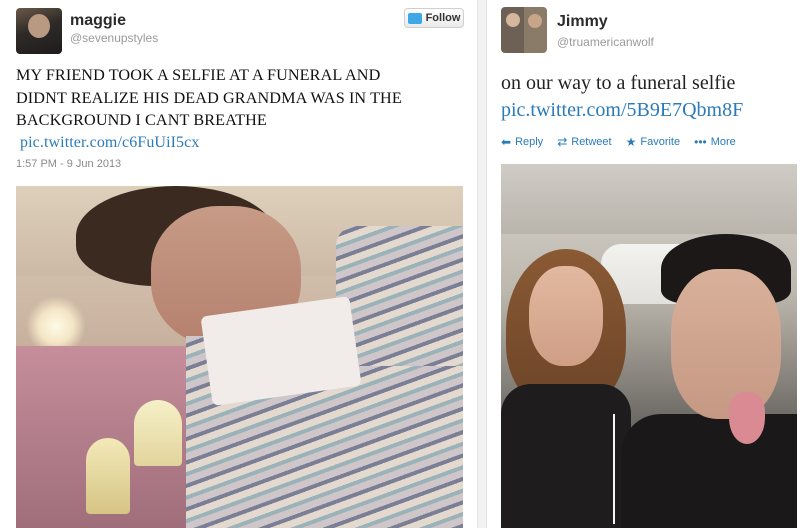  What do you see at coordinates (747, 418) in the screenshot?
I see `photo-guy-tongue` at bounding box center [747, 418].